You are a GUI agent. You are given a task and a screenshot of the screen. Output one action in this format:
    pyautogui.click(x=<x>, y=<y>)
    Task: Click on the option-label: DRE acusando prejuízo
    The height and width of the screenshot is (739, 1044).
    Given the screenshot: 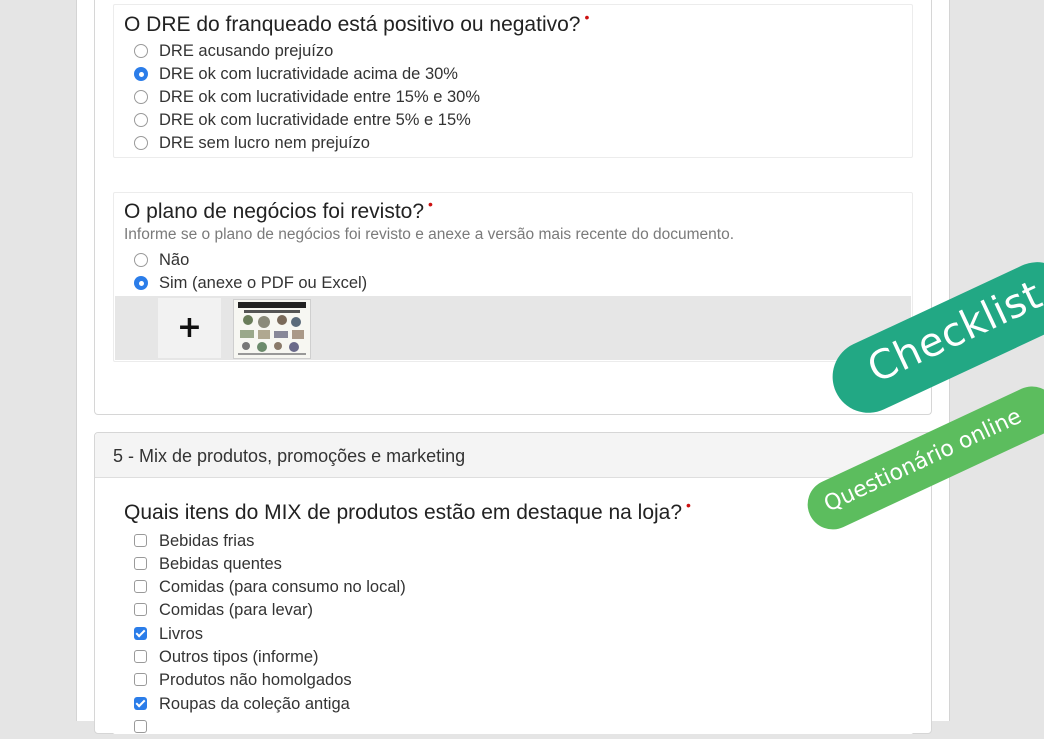 What is the action you would take?
    pyautogui.click(x=246, y=51)
    